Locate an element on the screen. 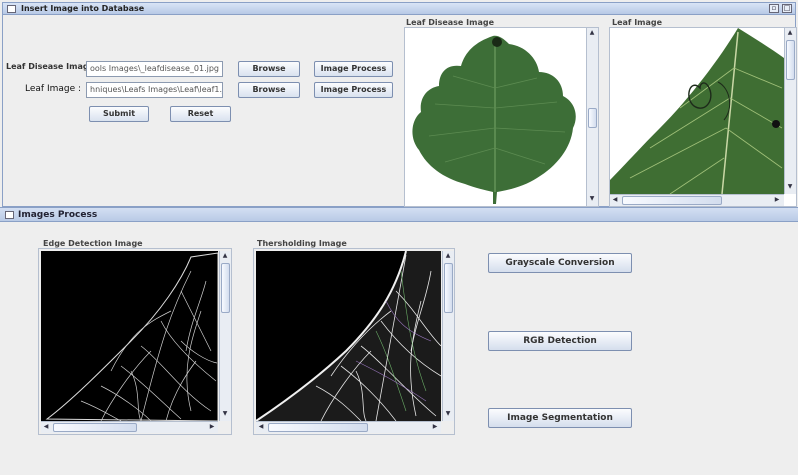  leaf-image-label: Leaf Image : is located at coordinates (53, 89).